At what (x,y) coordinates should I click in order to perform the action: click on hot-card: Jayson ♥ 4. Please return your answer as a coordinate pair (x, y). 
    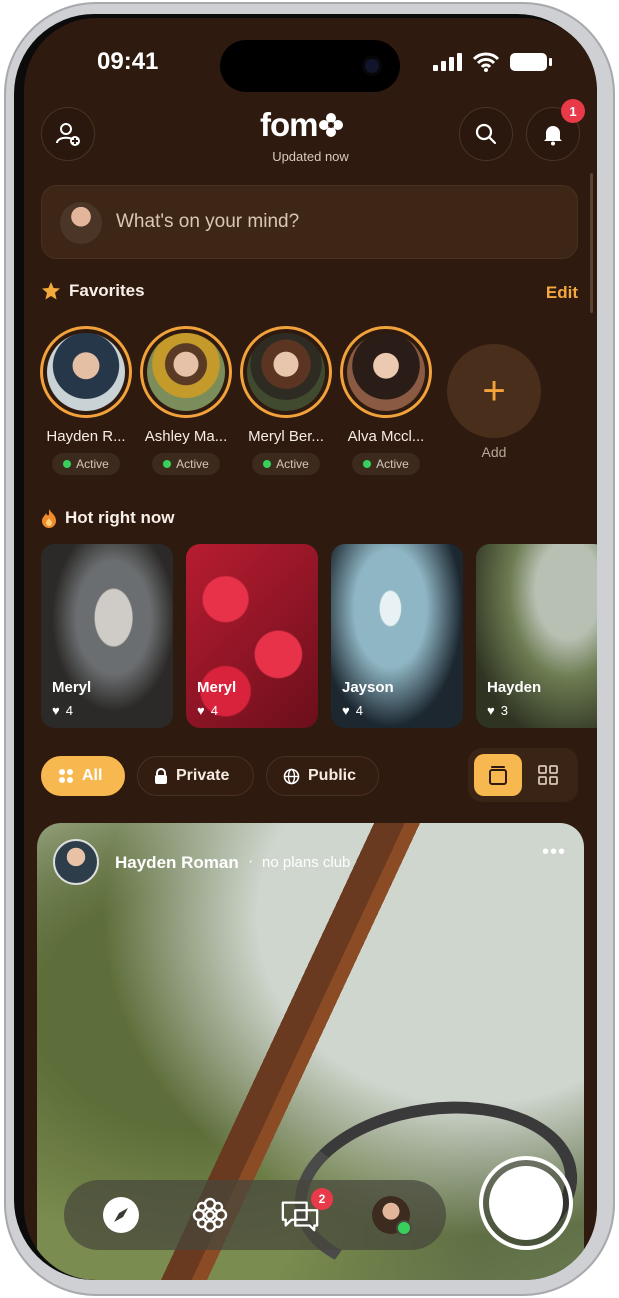
    Looking at the image, I should click on (397, 636).